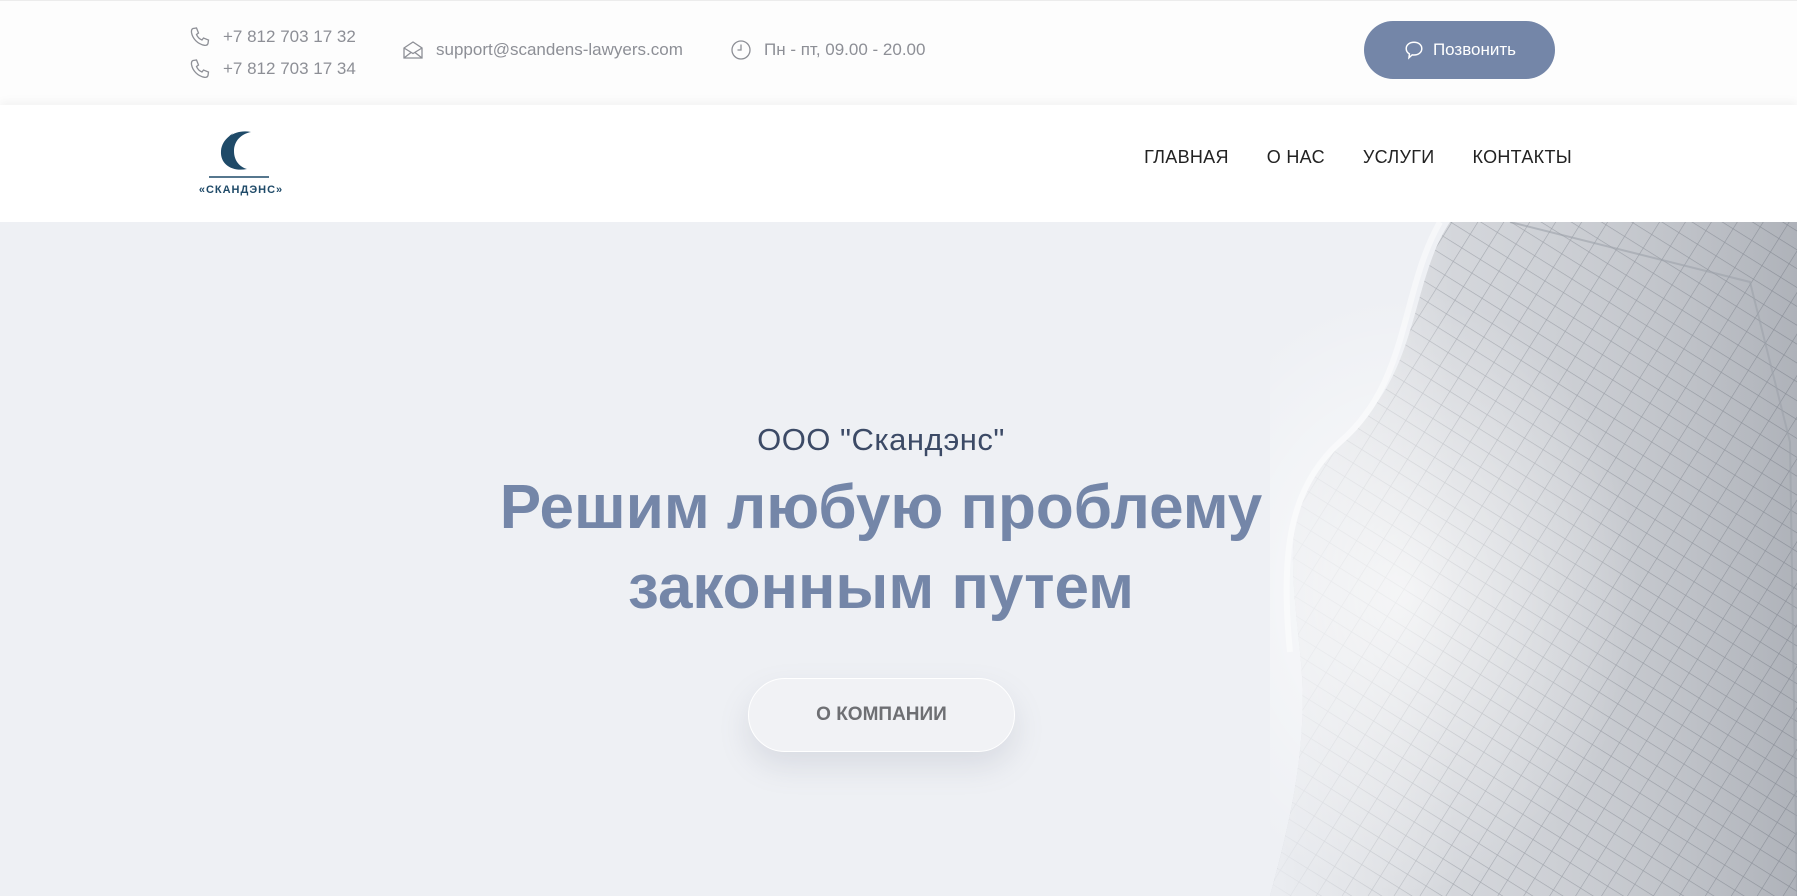 This screenshot has width=1797, height=896. What do you see at coordinates (1474, 49) in the screenshot?
I see `call-button-label: Позвонить` at bounding box center [1474, 49].